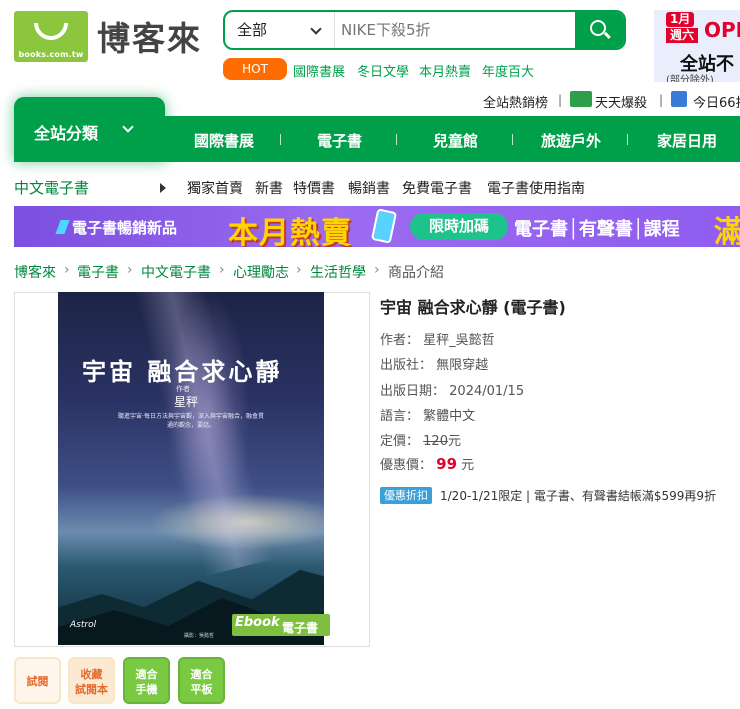  What do you see at coordinates (406, 495) in the screenshot?
I see `discount-badge: 優惠折扣` at bounding box center [406, 495].